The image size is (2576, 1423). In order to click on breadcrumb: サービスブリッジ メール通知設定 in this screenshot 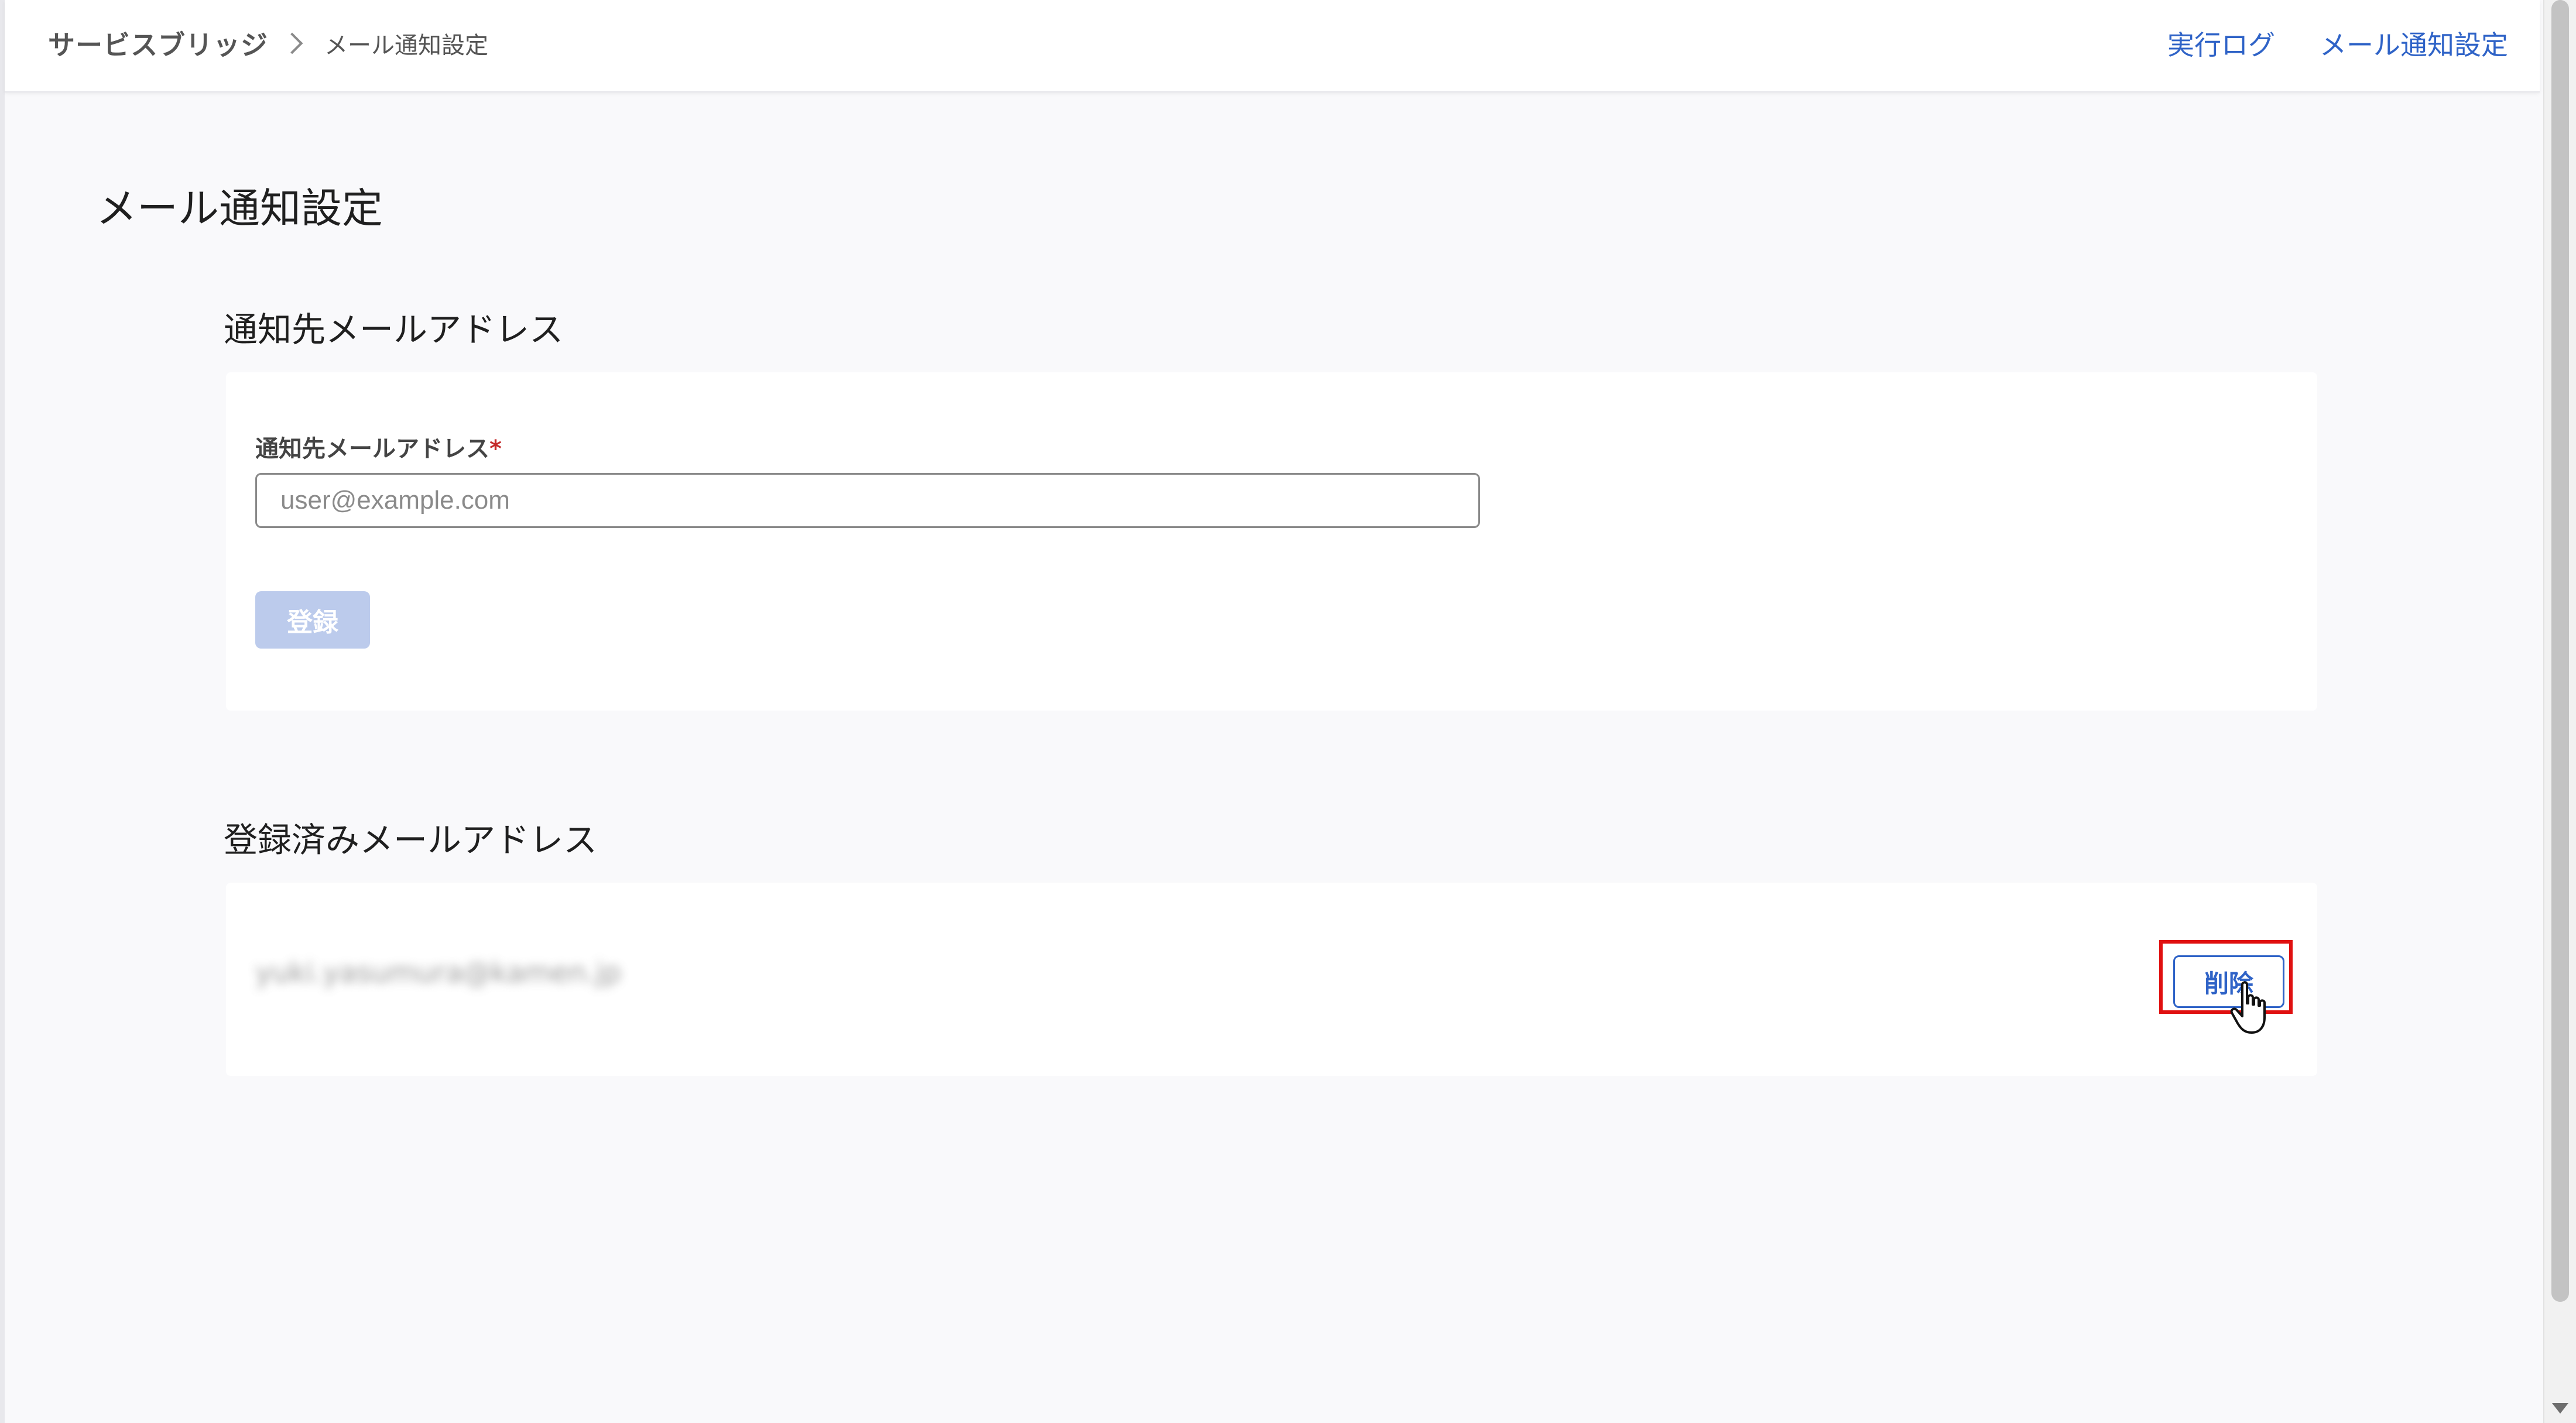, I will do `click(268, 43)`.